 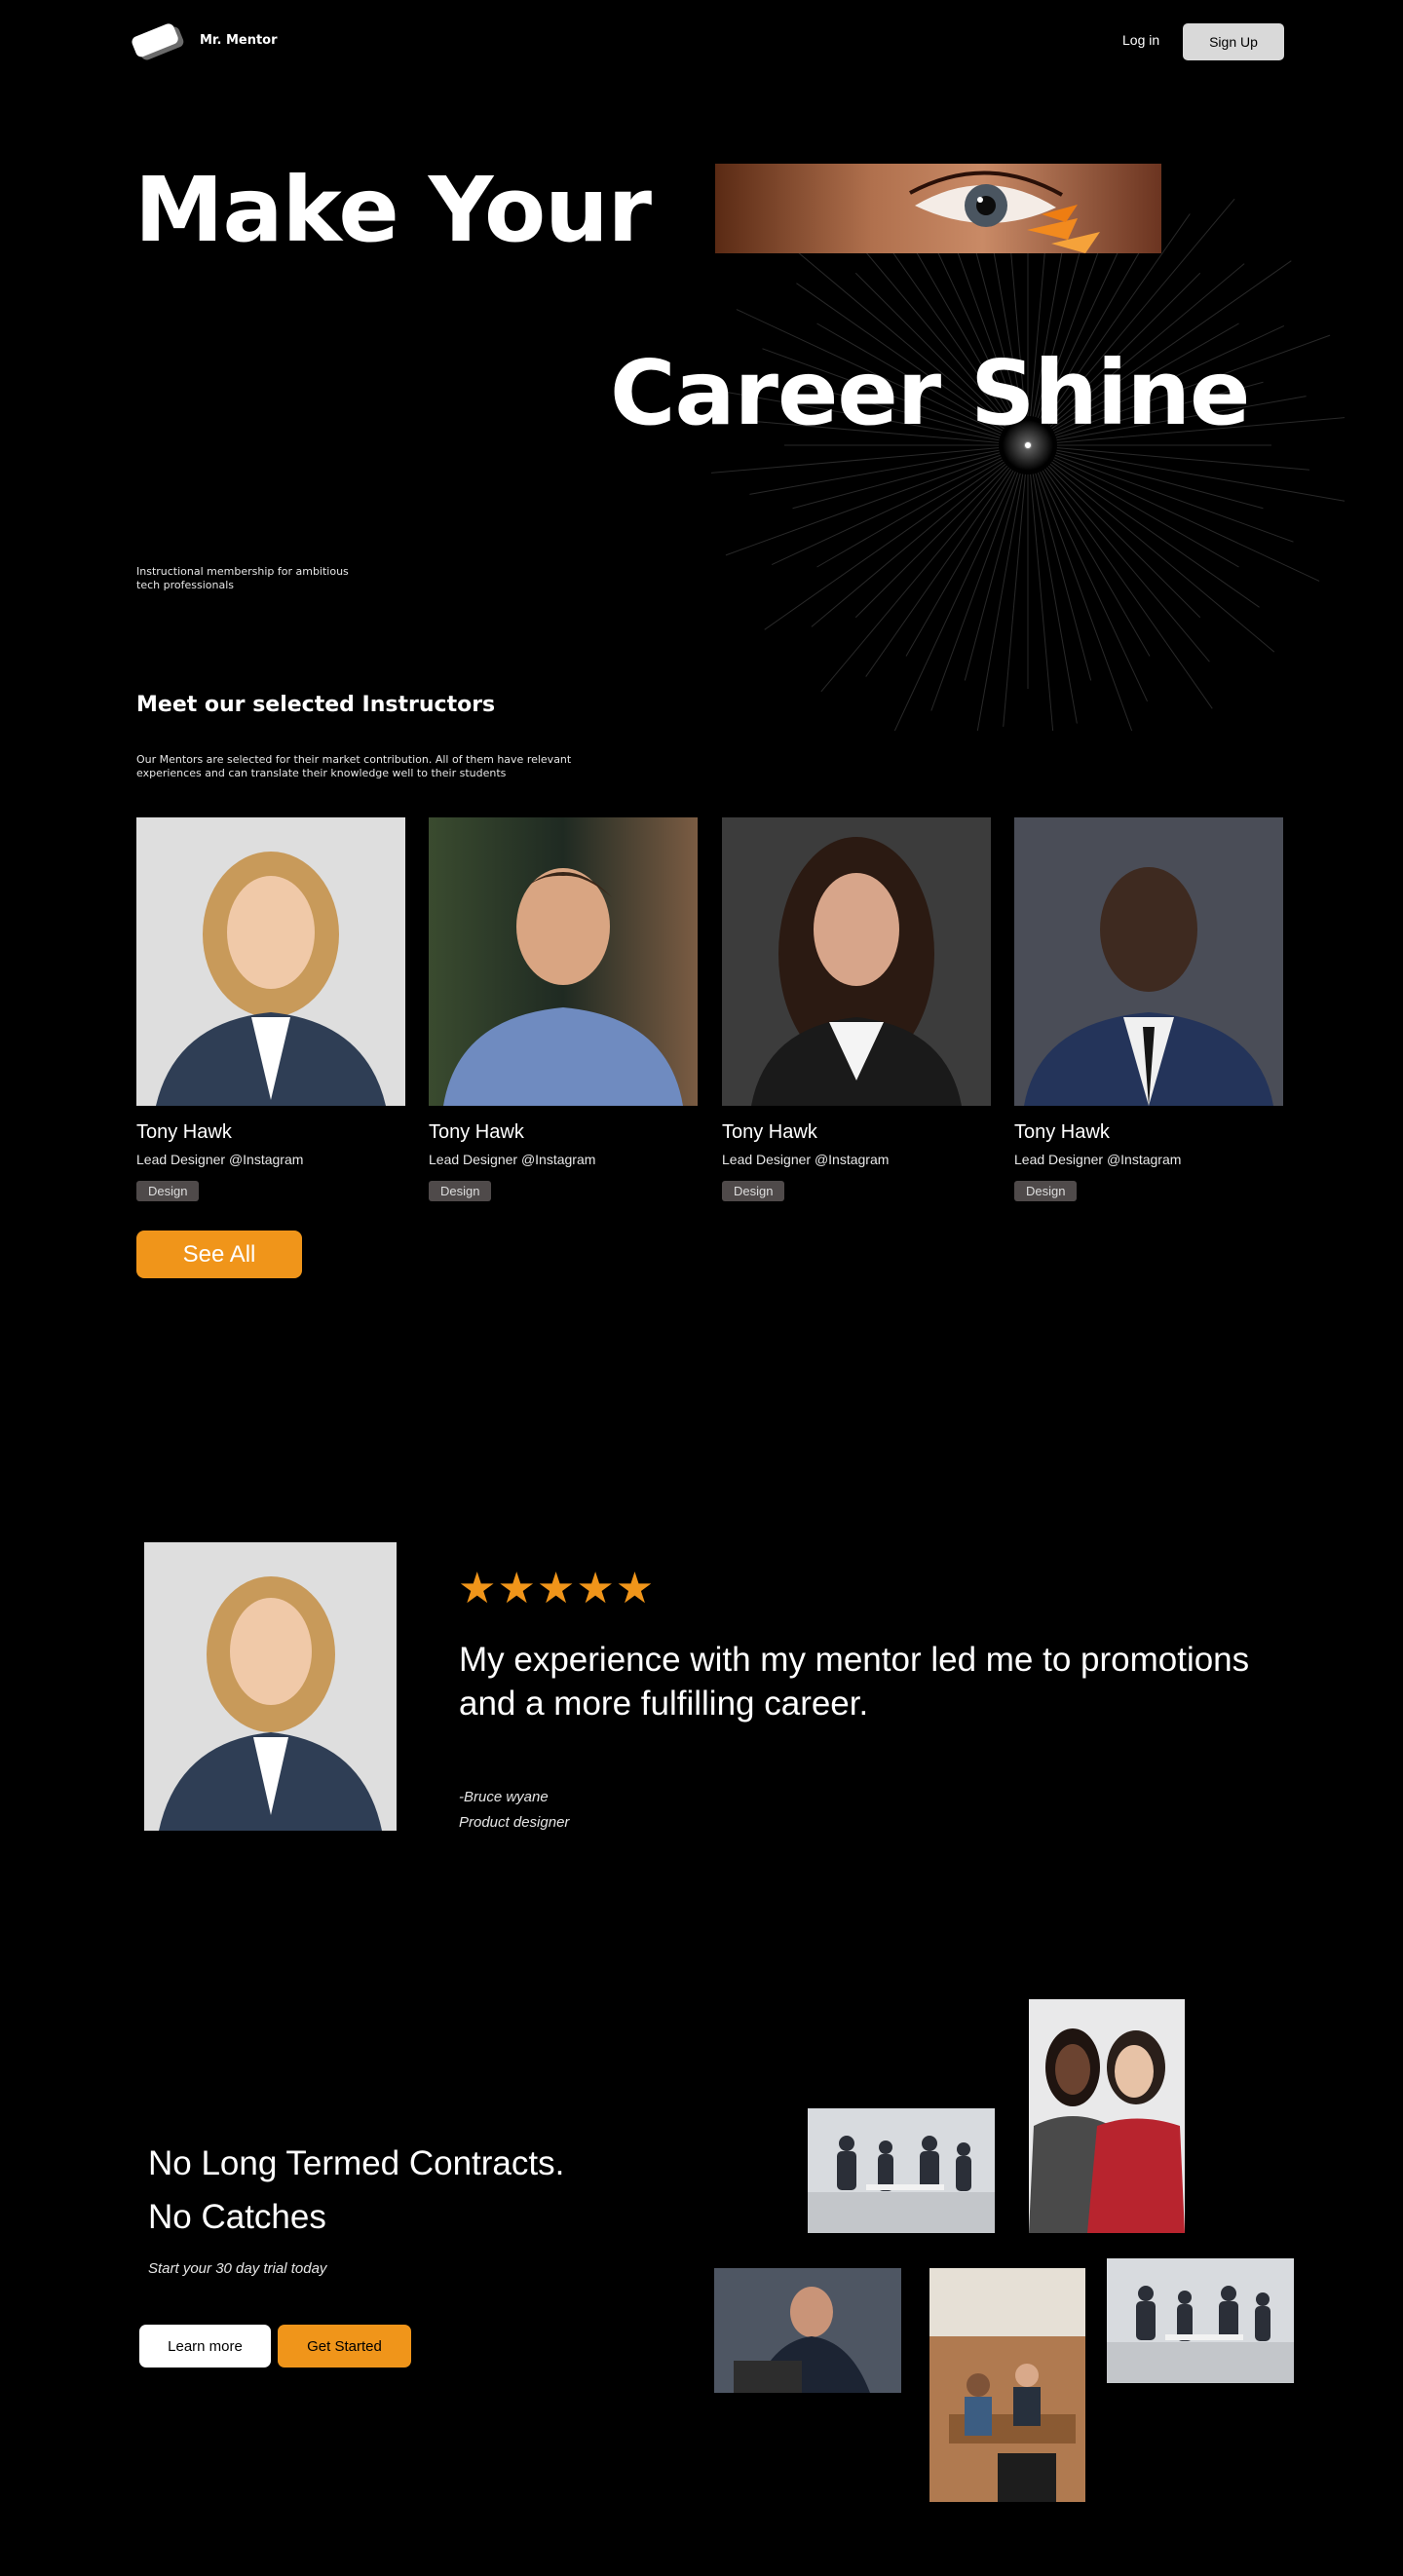 What do you see at coordinates (504, 1797) in the screenshot?
I see `testimonial-author: -Bruce wyane` at bounding box center [504, 1797].